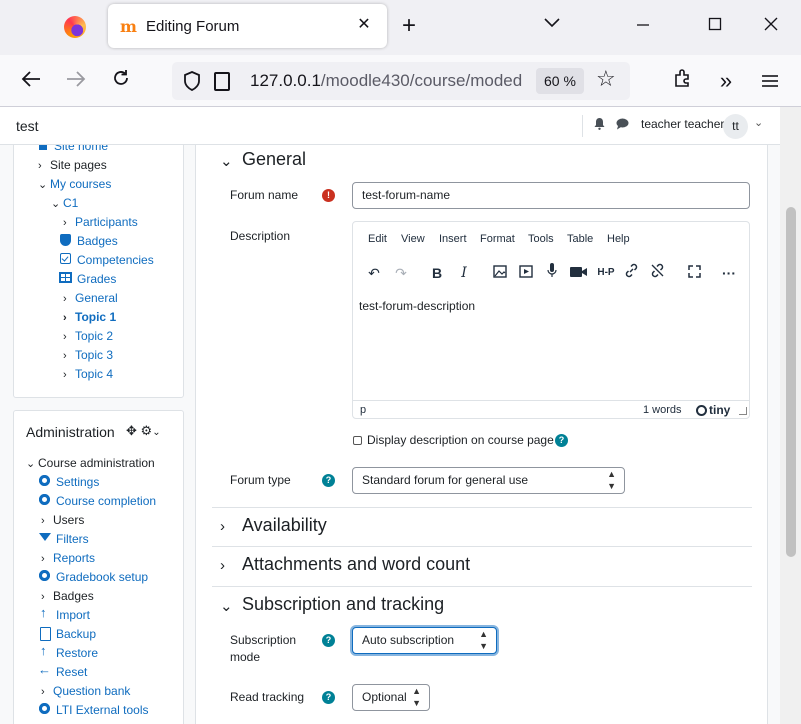 This screenshot has height=724, width=801. I want to click on overflow-chevrons-icon: », so click(726, 81).